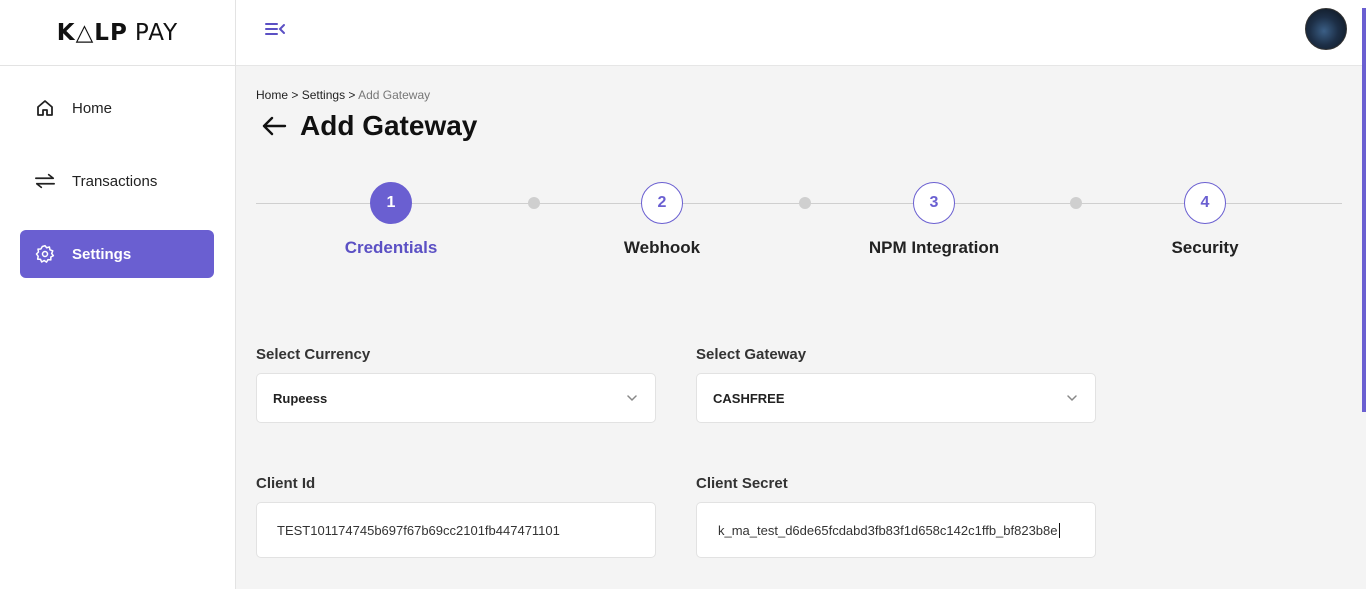  I want to click on scrollbar, so click(1364, 210).